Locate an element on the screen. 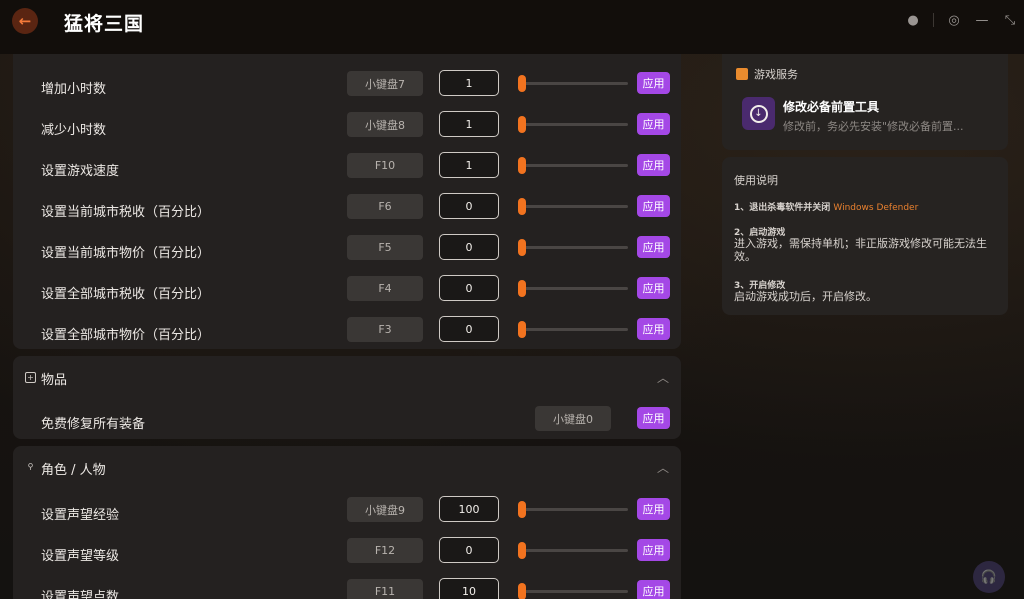 The width and height of the screenshot is (1024, 599). hotkey-button: F4 is located at coordinates (385, 288).